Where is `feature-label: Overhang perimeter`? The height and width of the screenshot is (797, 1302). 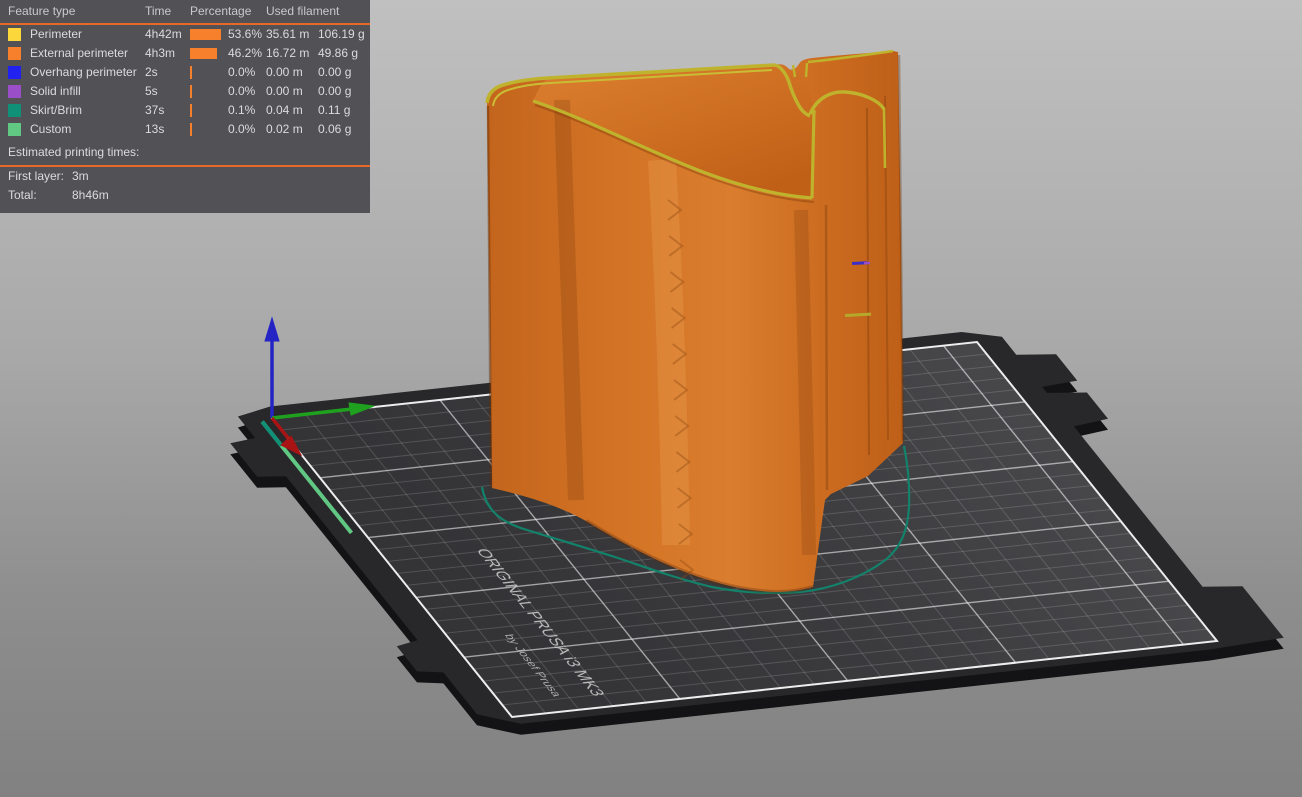
feature-label: Overhang perimeter is located at coordinates (83, 72).